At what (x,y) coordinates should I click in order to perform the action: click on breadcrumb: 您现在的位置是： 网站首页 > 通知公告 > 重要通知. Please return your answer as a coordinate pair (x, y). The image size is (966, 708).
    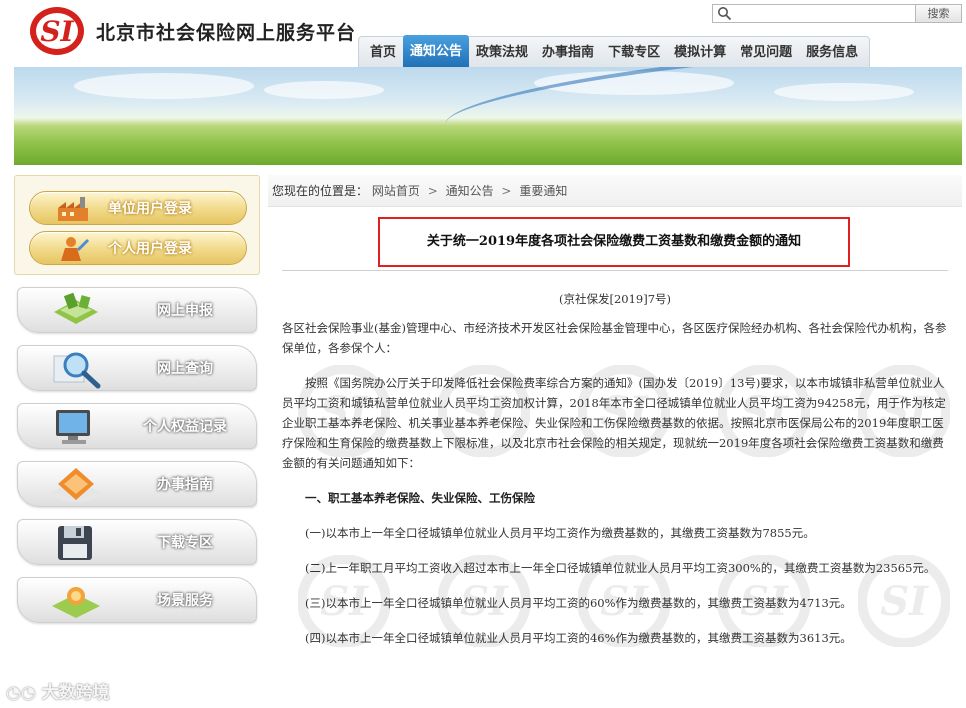
    Looking at the image, I should click on (615, 191).